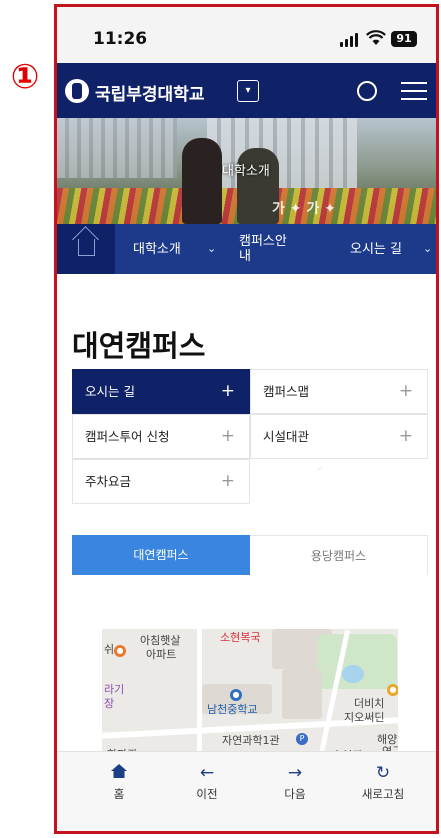 Image resolution: width=441 pixels, height=838 pixels. Describe the element at coordinates (161, 555) in the screenshot. I see `tab-daeyeon-campus: 대연캠퍼스` at that location.